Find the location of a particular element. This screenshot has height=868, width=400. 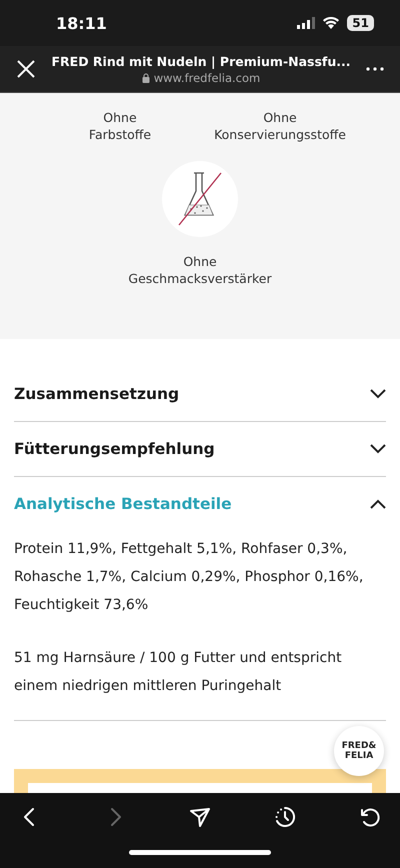

wifi-icon is located at coordinates (331, 23).